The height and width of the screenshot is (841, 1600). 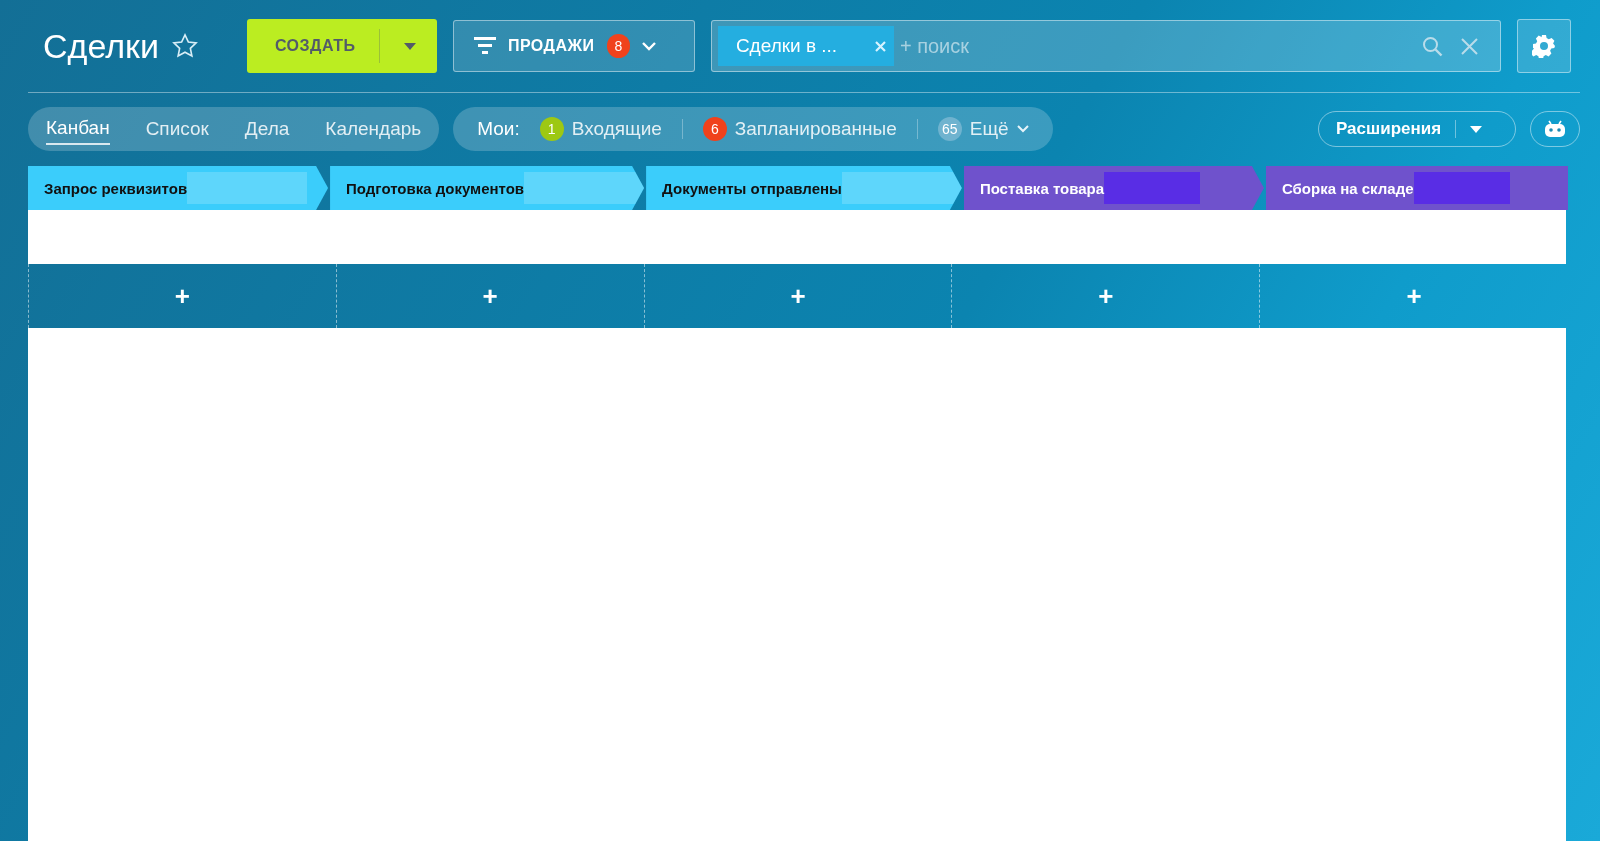 What do you see at coordinates (177, 129) in the screenshot?
I see `view-tab: Список` at bounding box center [177, 129].